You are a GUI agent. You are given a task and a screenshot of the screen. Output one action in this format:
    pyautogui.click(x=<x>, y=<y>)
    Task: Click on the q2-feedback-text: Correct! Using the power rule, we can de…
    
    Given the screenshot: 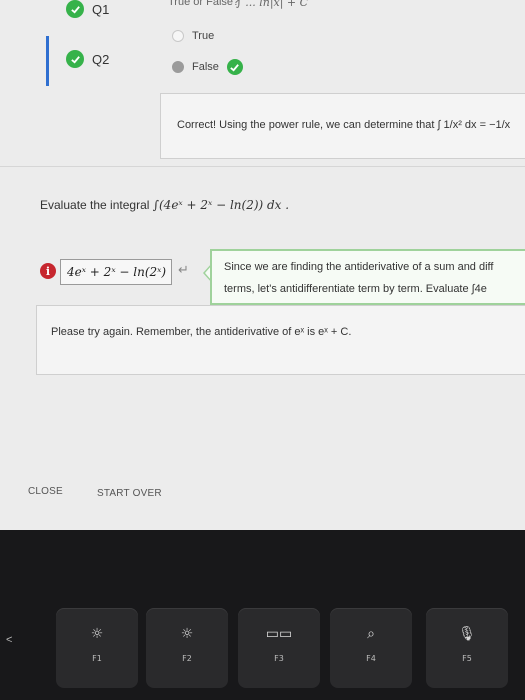 What is the action you would take?
    pyautogui.click(x=344, y=125)
    